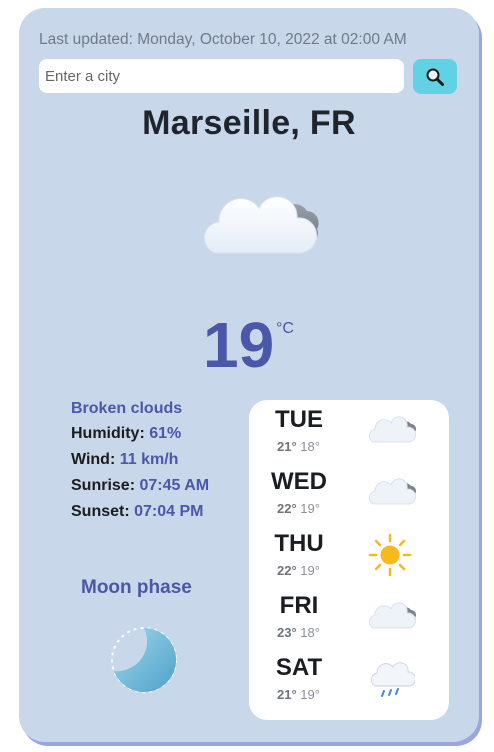 The image size is (494, 752). I want to click on sunrise-label: Sunrise:, so click(103, 485).